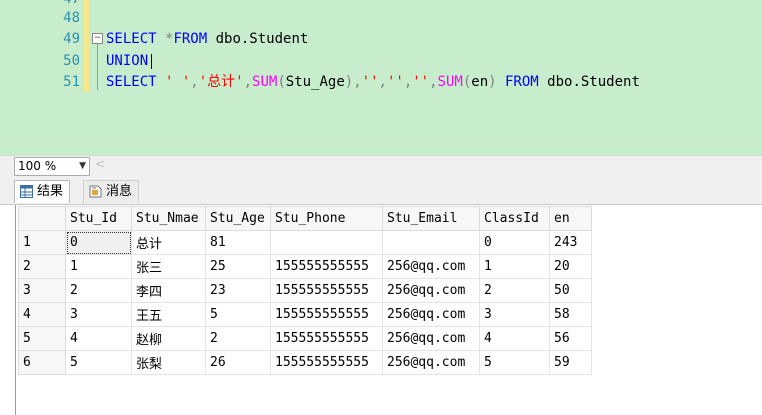 This screenshot has height=415, width=762. I want to click on keyword: UNION, so click(127, 61).